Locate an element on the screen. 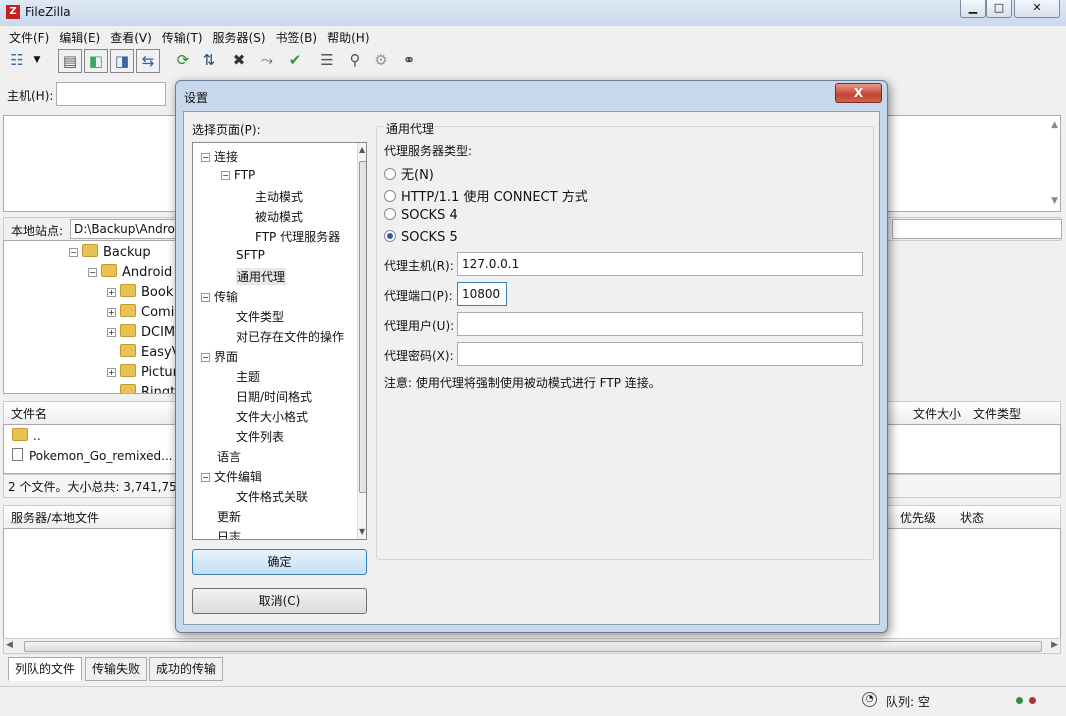 This screenshot has width=1066, height=716. cancel-operation-icon: ✖ is located at coordinates (239, 60).